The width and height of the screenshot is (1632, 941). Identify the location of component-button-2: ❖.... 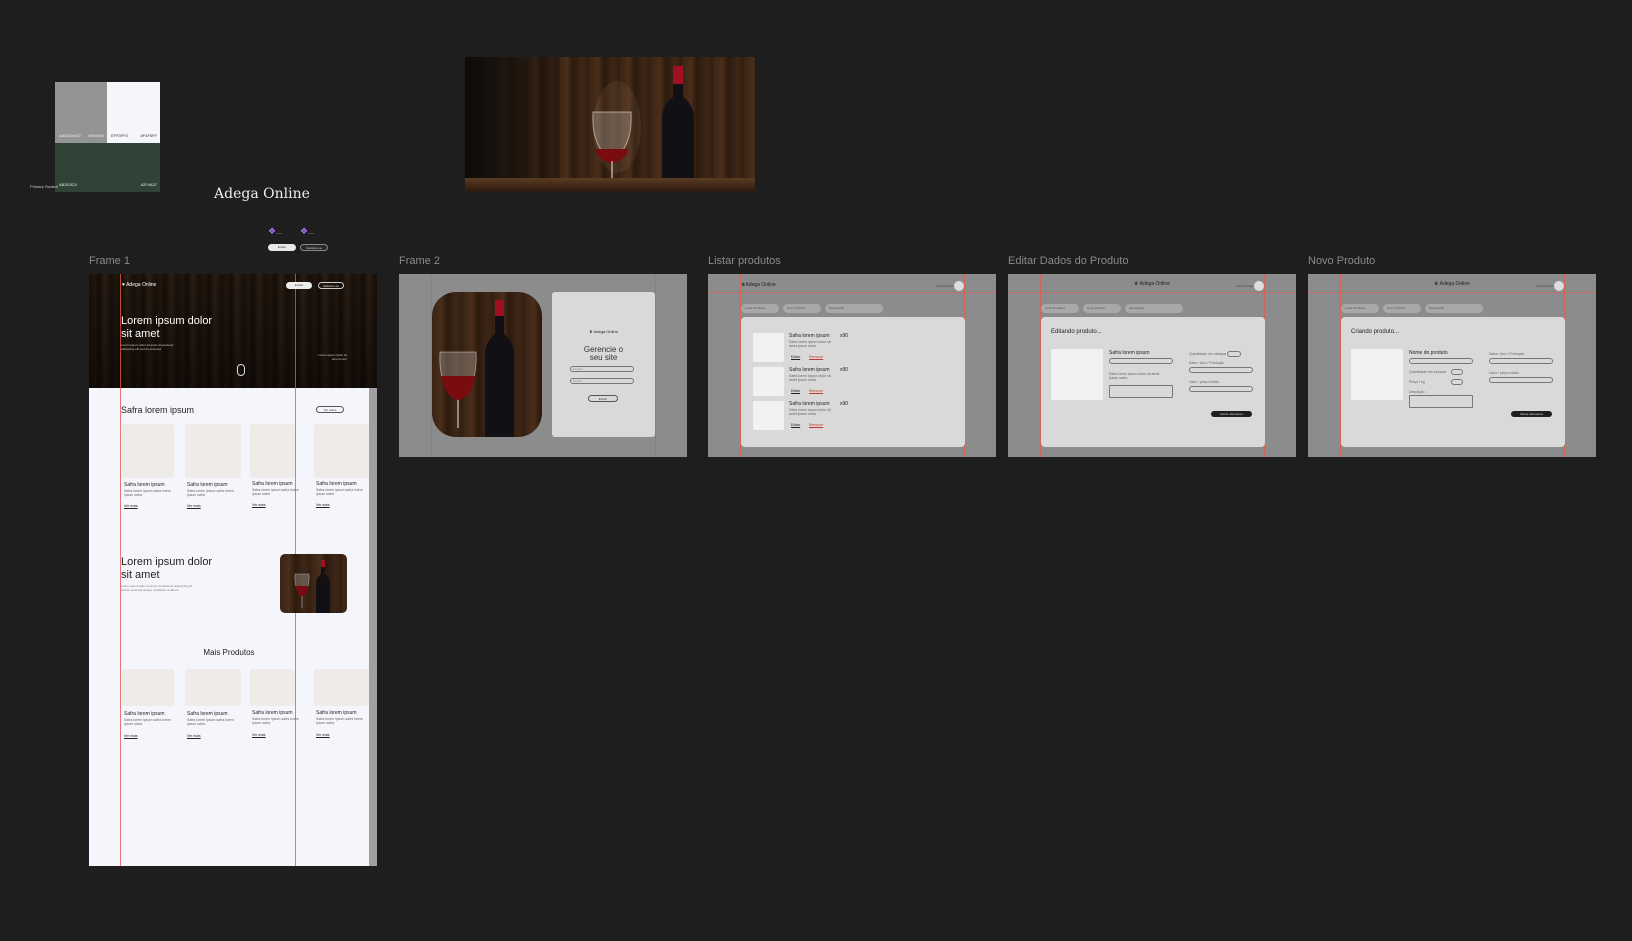
(307, 231).